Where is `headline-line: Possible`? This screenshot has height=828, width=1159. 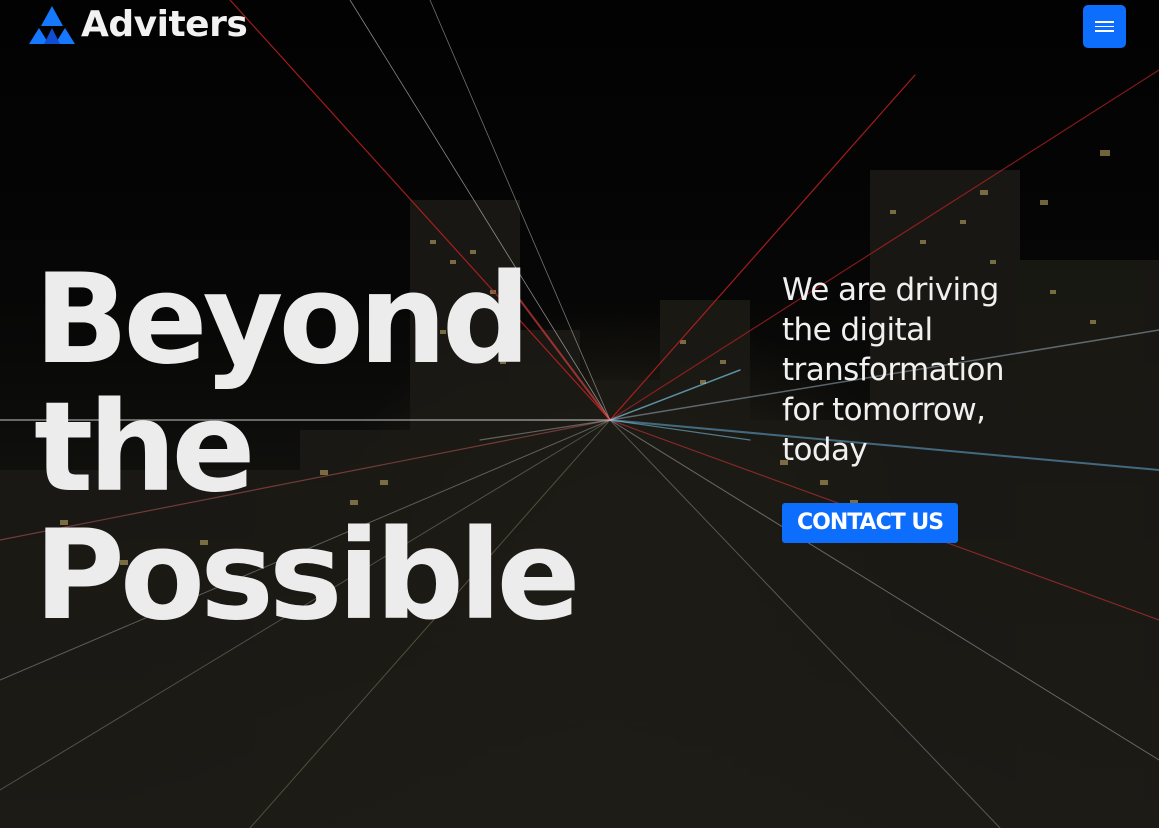
headline-line: Possible is located at coordinates (307, 576).